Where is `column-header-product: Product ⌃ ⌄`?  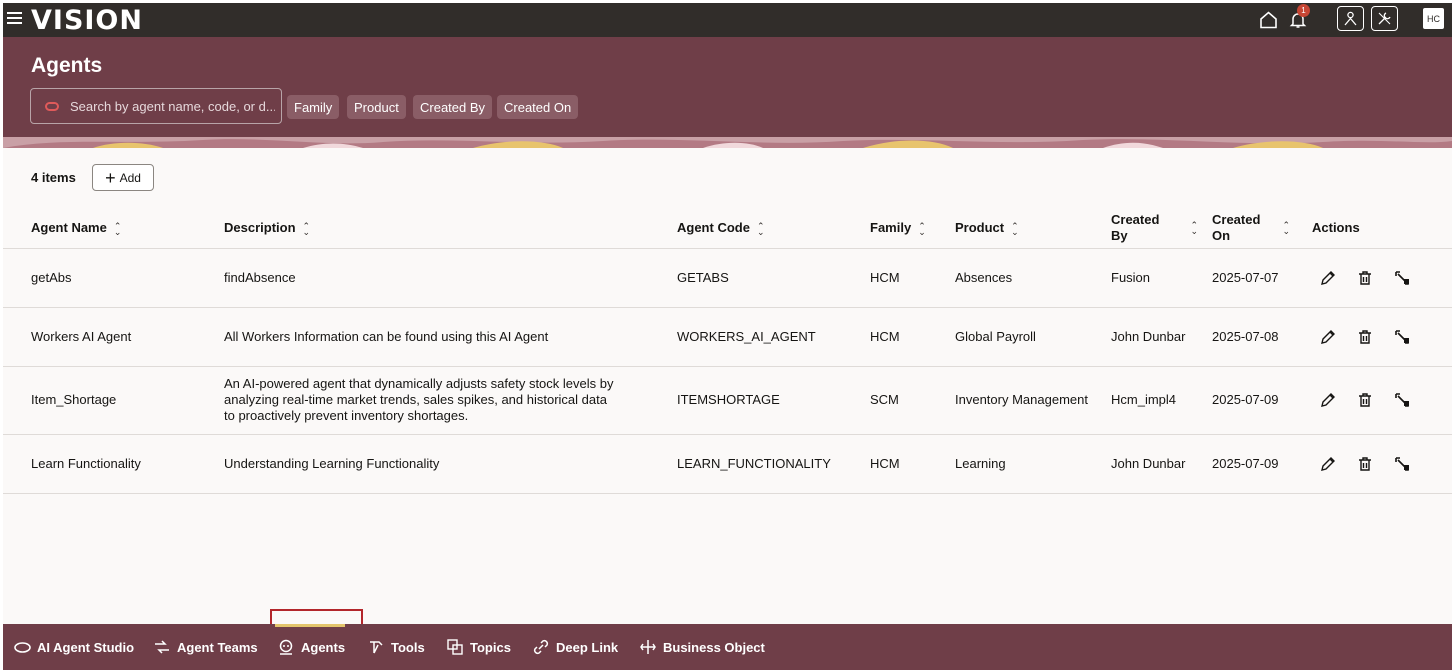
column-header-product: Product ⌃ ⌄ is located at coordinates (1033, 228).